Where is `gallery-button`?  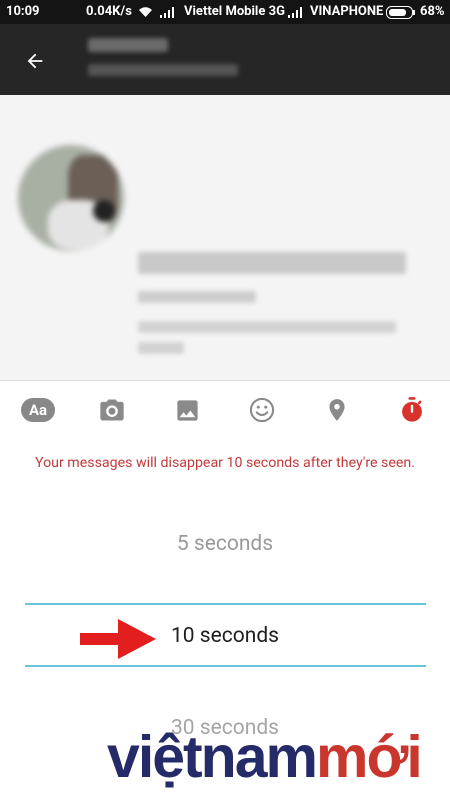 gallery-button is located at coordinates (187, 410).